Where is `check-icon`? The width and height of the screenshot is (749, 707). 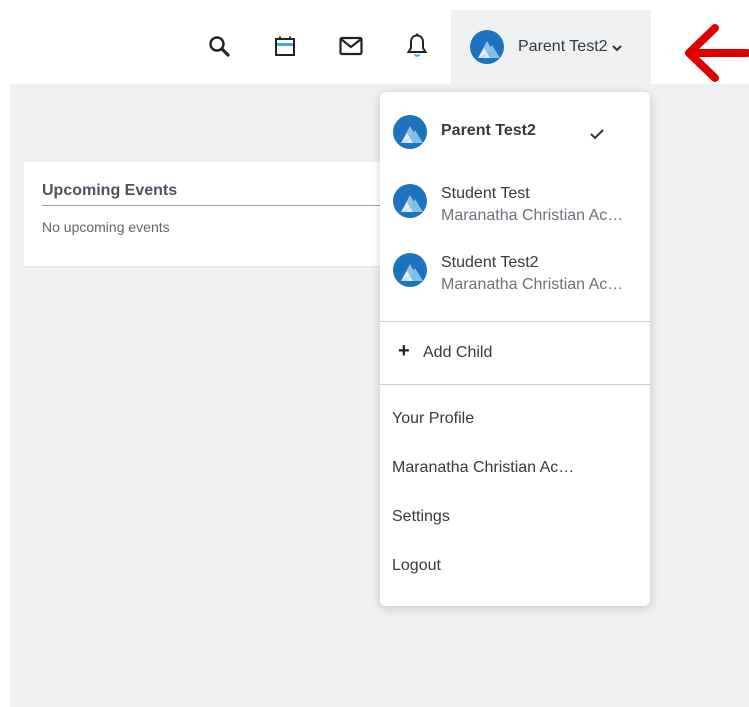 check-icon is located at coordinates (597, 134).